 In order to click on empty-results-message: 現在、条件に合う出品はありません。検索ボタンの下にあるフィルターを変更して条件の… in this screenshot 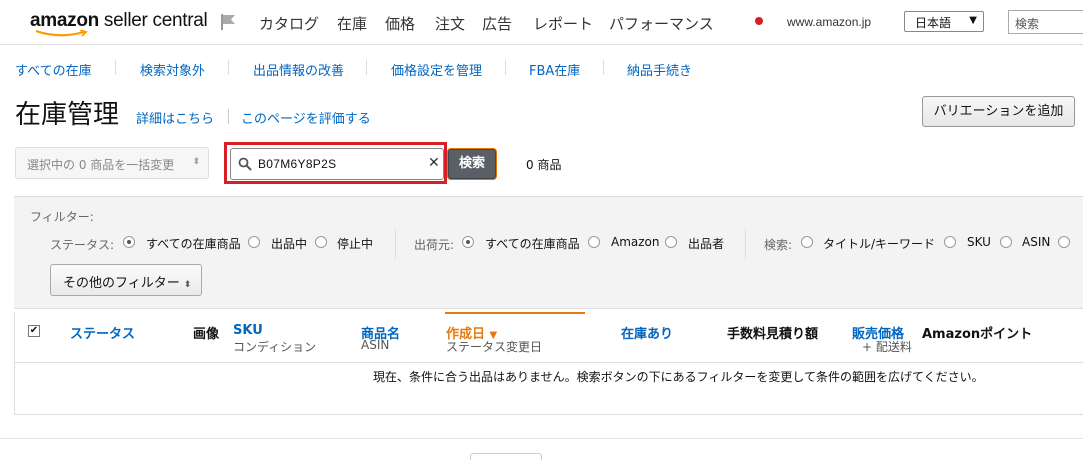, I will do `click(678, 377)`.